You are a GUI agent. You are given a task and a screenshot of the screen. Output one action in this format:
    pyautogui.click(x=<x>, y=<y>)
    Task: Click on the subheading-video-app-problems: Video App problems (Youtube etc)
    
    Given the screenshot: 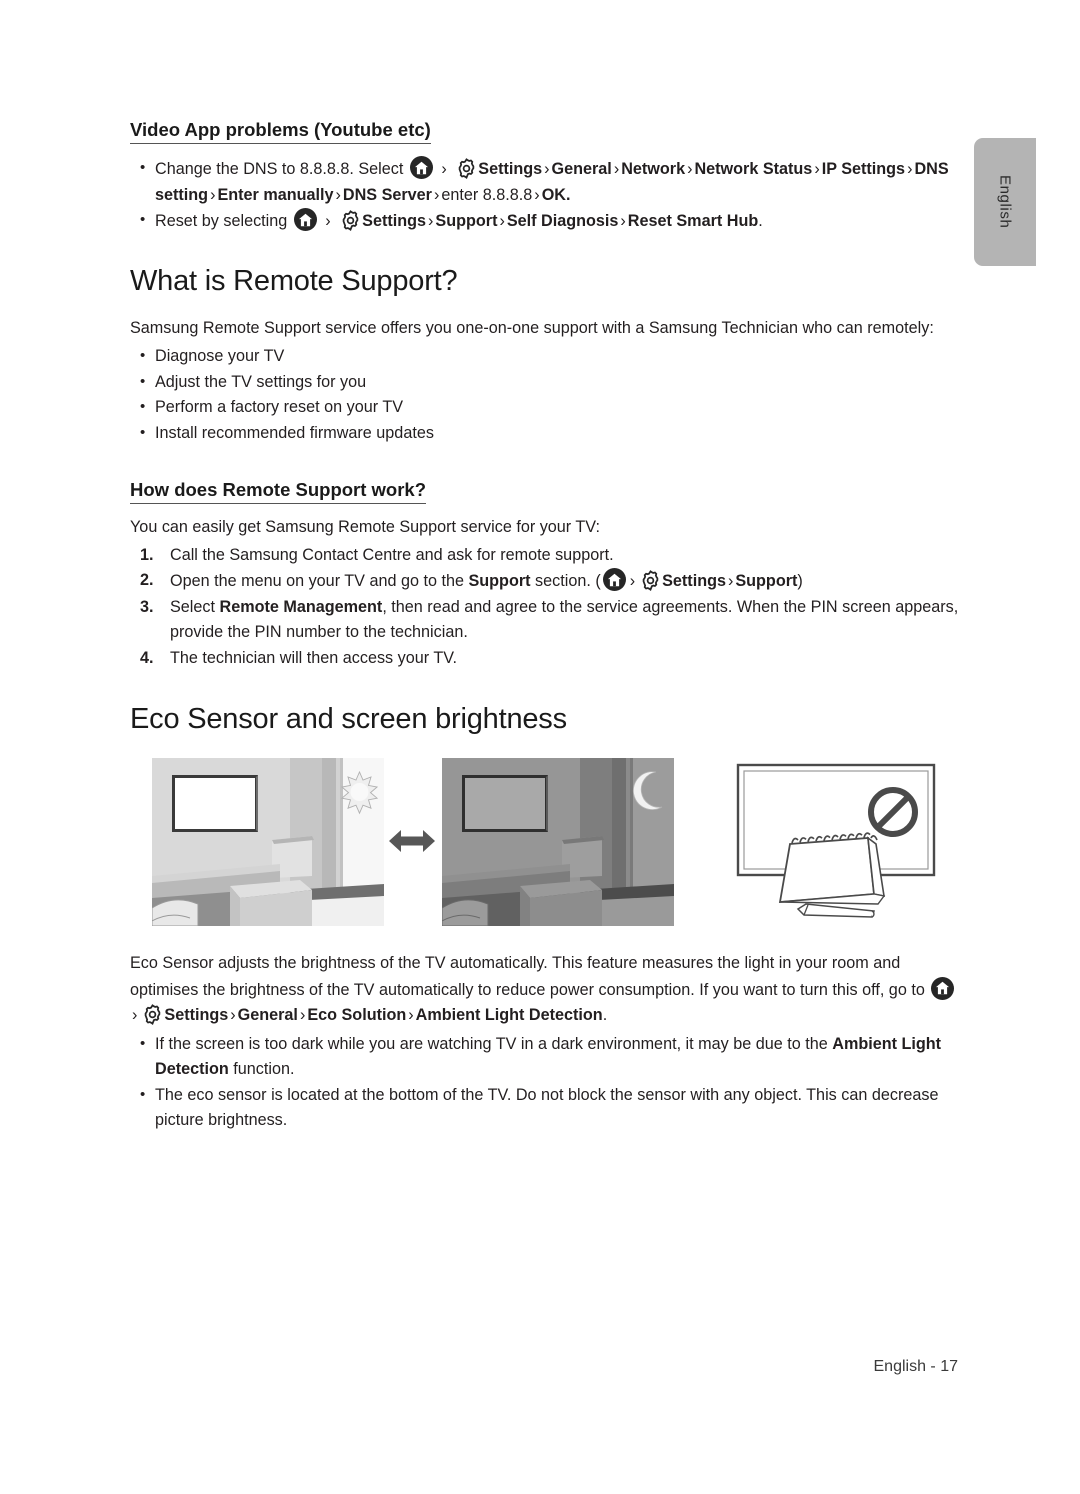 What is the action you would take?
    pyautogui.click(x=280, y=131)
    